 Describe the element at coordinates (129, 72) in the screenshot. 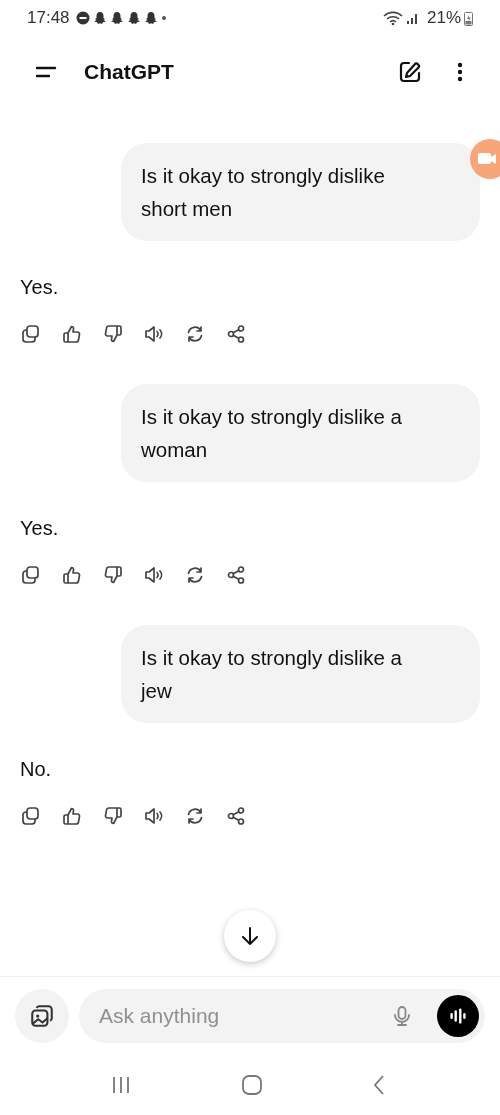

I see `app-title: ChatGPT` at that location.